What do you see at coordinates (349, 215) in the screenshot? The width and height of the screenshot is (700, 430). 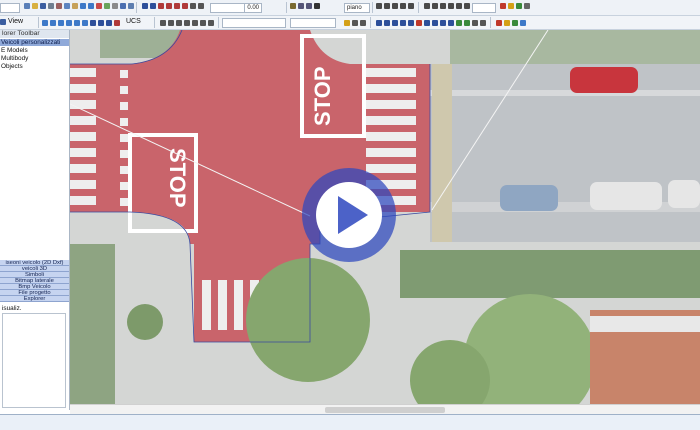 I see `video-play-button` at bounding box center [349, 215].